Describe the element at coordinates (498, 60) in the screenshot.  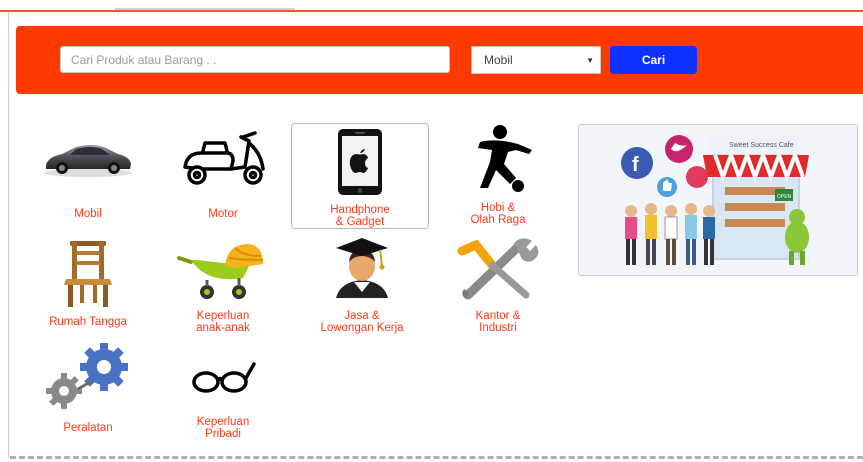
I see `category-select-value: Mobil` at that location.